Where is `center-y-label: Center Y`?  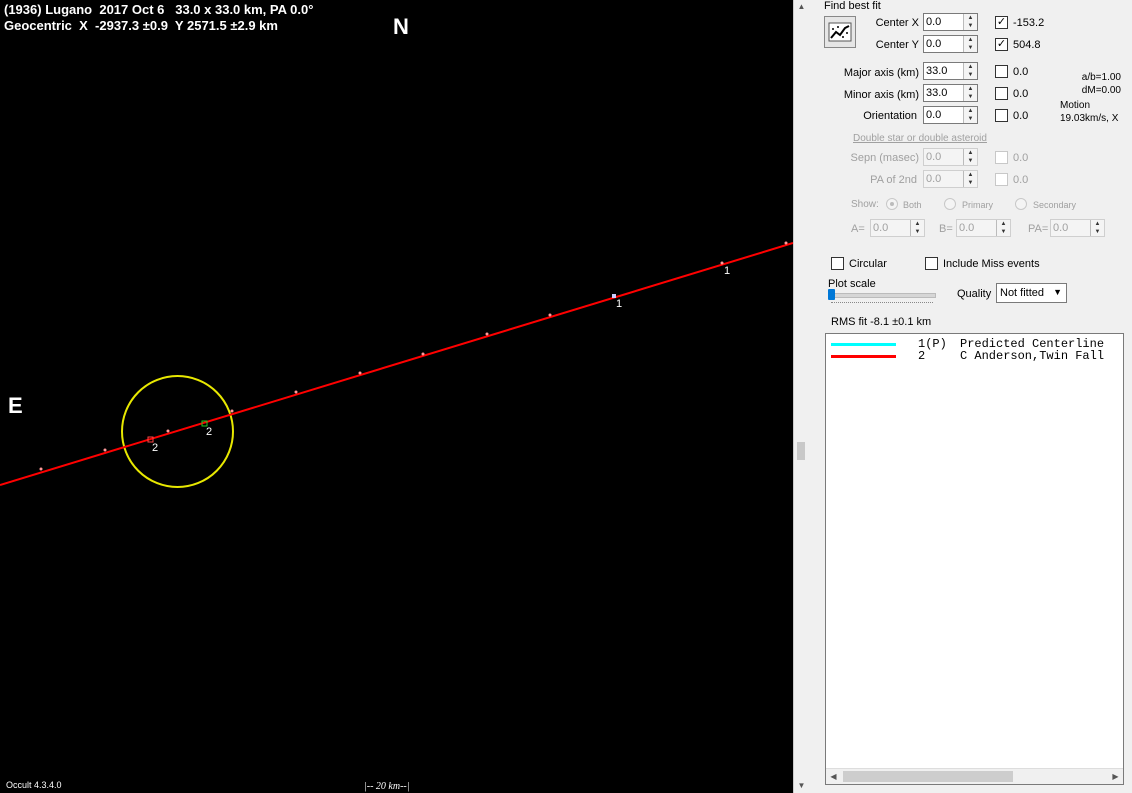 center-y-label: Center Y is located at coordinates (897, 45).